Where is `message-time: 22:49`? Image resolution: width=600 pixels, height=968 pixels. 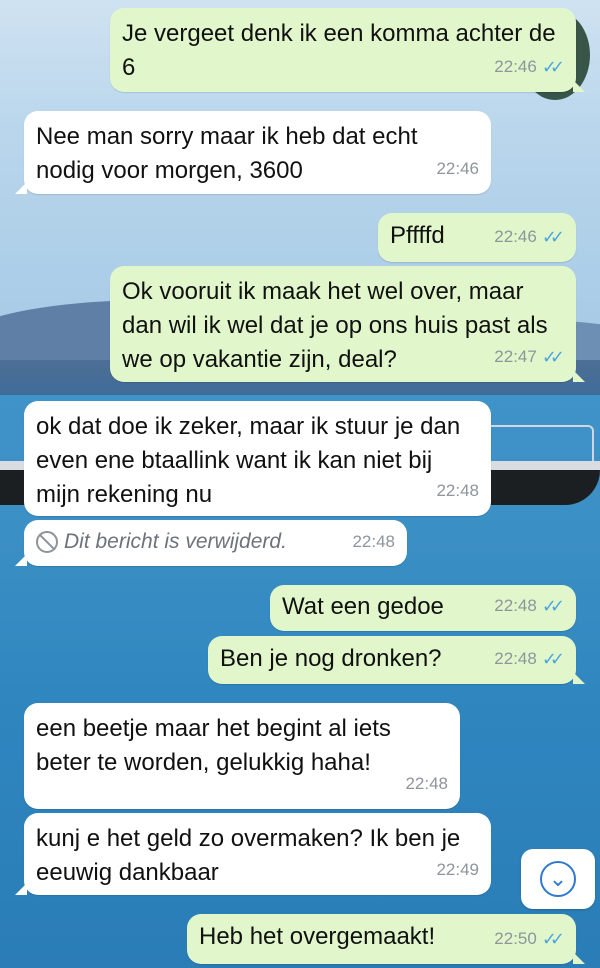
message-time: 22:49 is located at coordinates (457, 869).